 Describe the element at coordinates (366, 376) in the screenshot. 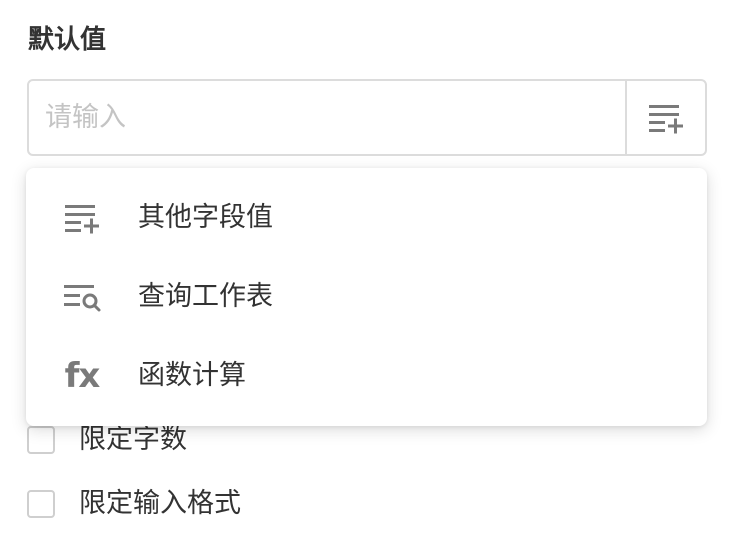

I see `menu-item-function-calc: fx 函数计算` at that location.